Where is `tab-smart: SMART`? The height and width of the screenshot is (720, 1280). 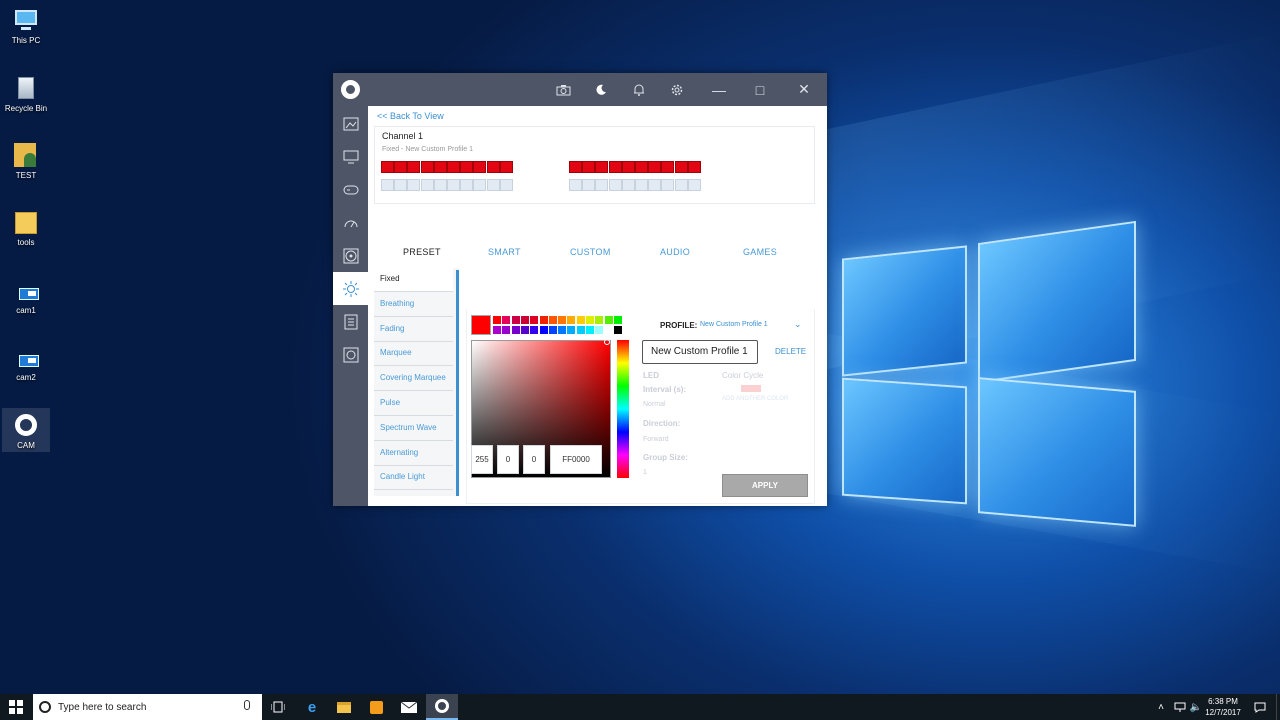
tab-smart: SMART is located at coordinates (504, 252).